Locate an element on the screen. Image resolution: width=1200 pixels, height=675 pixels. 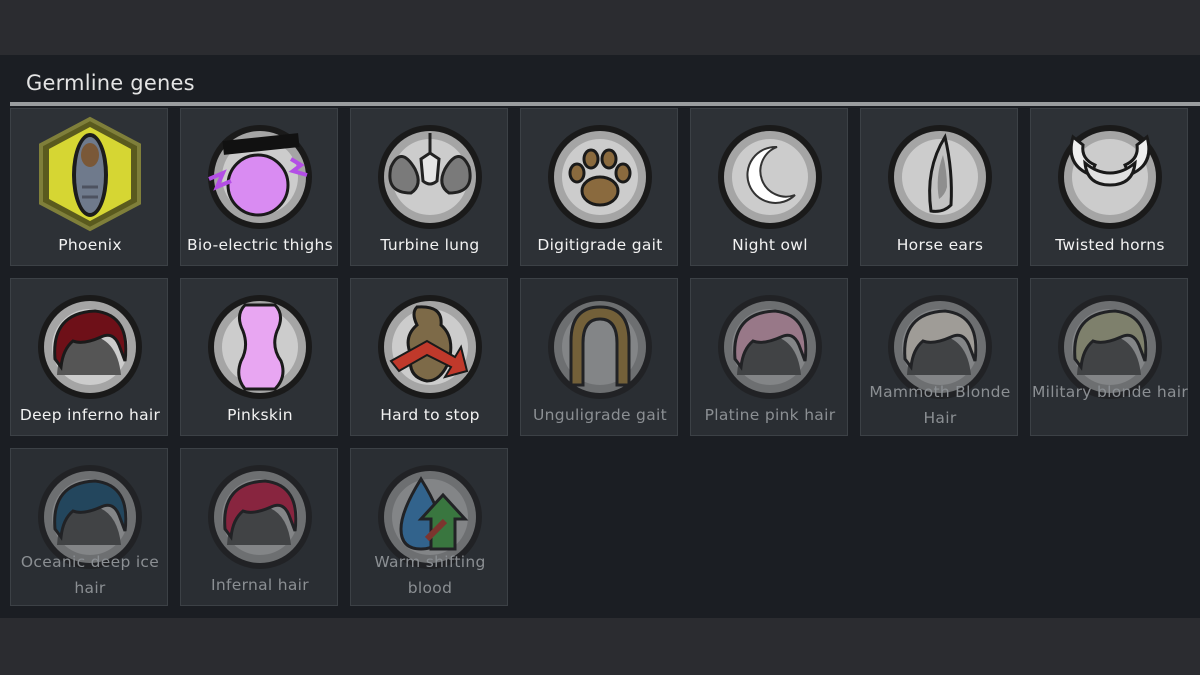
gene-tile-pinkskin: Pinkskin is located at coordinates (259, 357).